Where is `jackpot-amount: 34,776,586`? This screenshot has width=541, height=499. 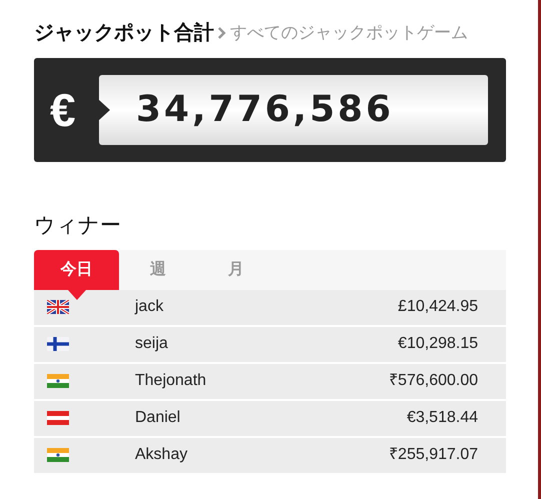
jackpot-amount: 34,776,586 is located at coordinates (265, 110).